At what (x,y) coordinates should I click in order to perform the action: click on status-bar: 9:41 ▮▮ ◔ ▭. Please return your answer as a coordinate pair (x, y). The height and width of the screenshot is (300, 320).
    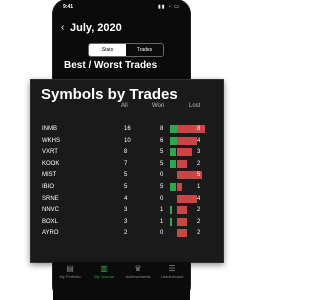
    Looking at the image, I should click on (121, 8).